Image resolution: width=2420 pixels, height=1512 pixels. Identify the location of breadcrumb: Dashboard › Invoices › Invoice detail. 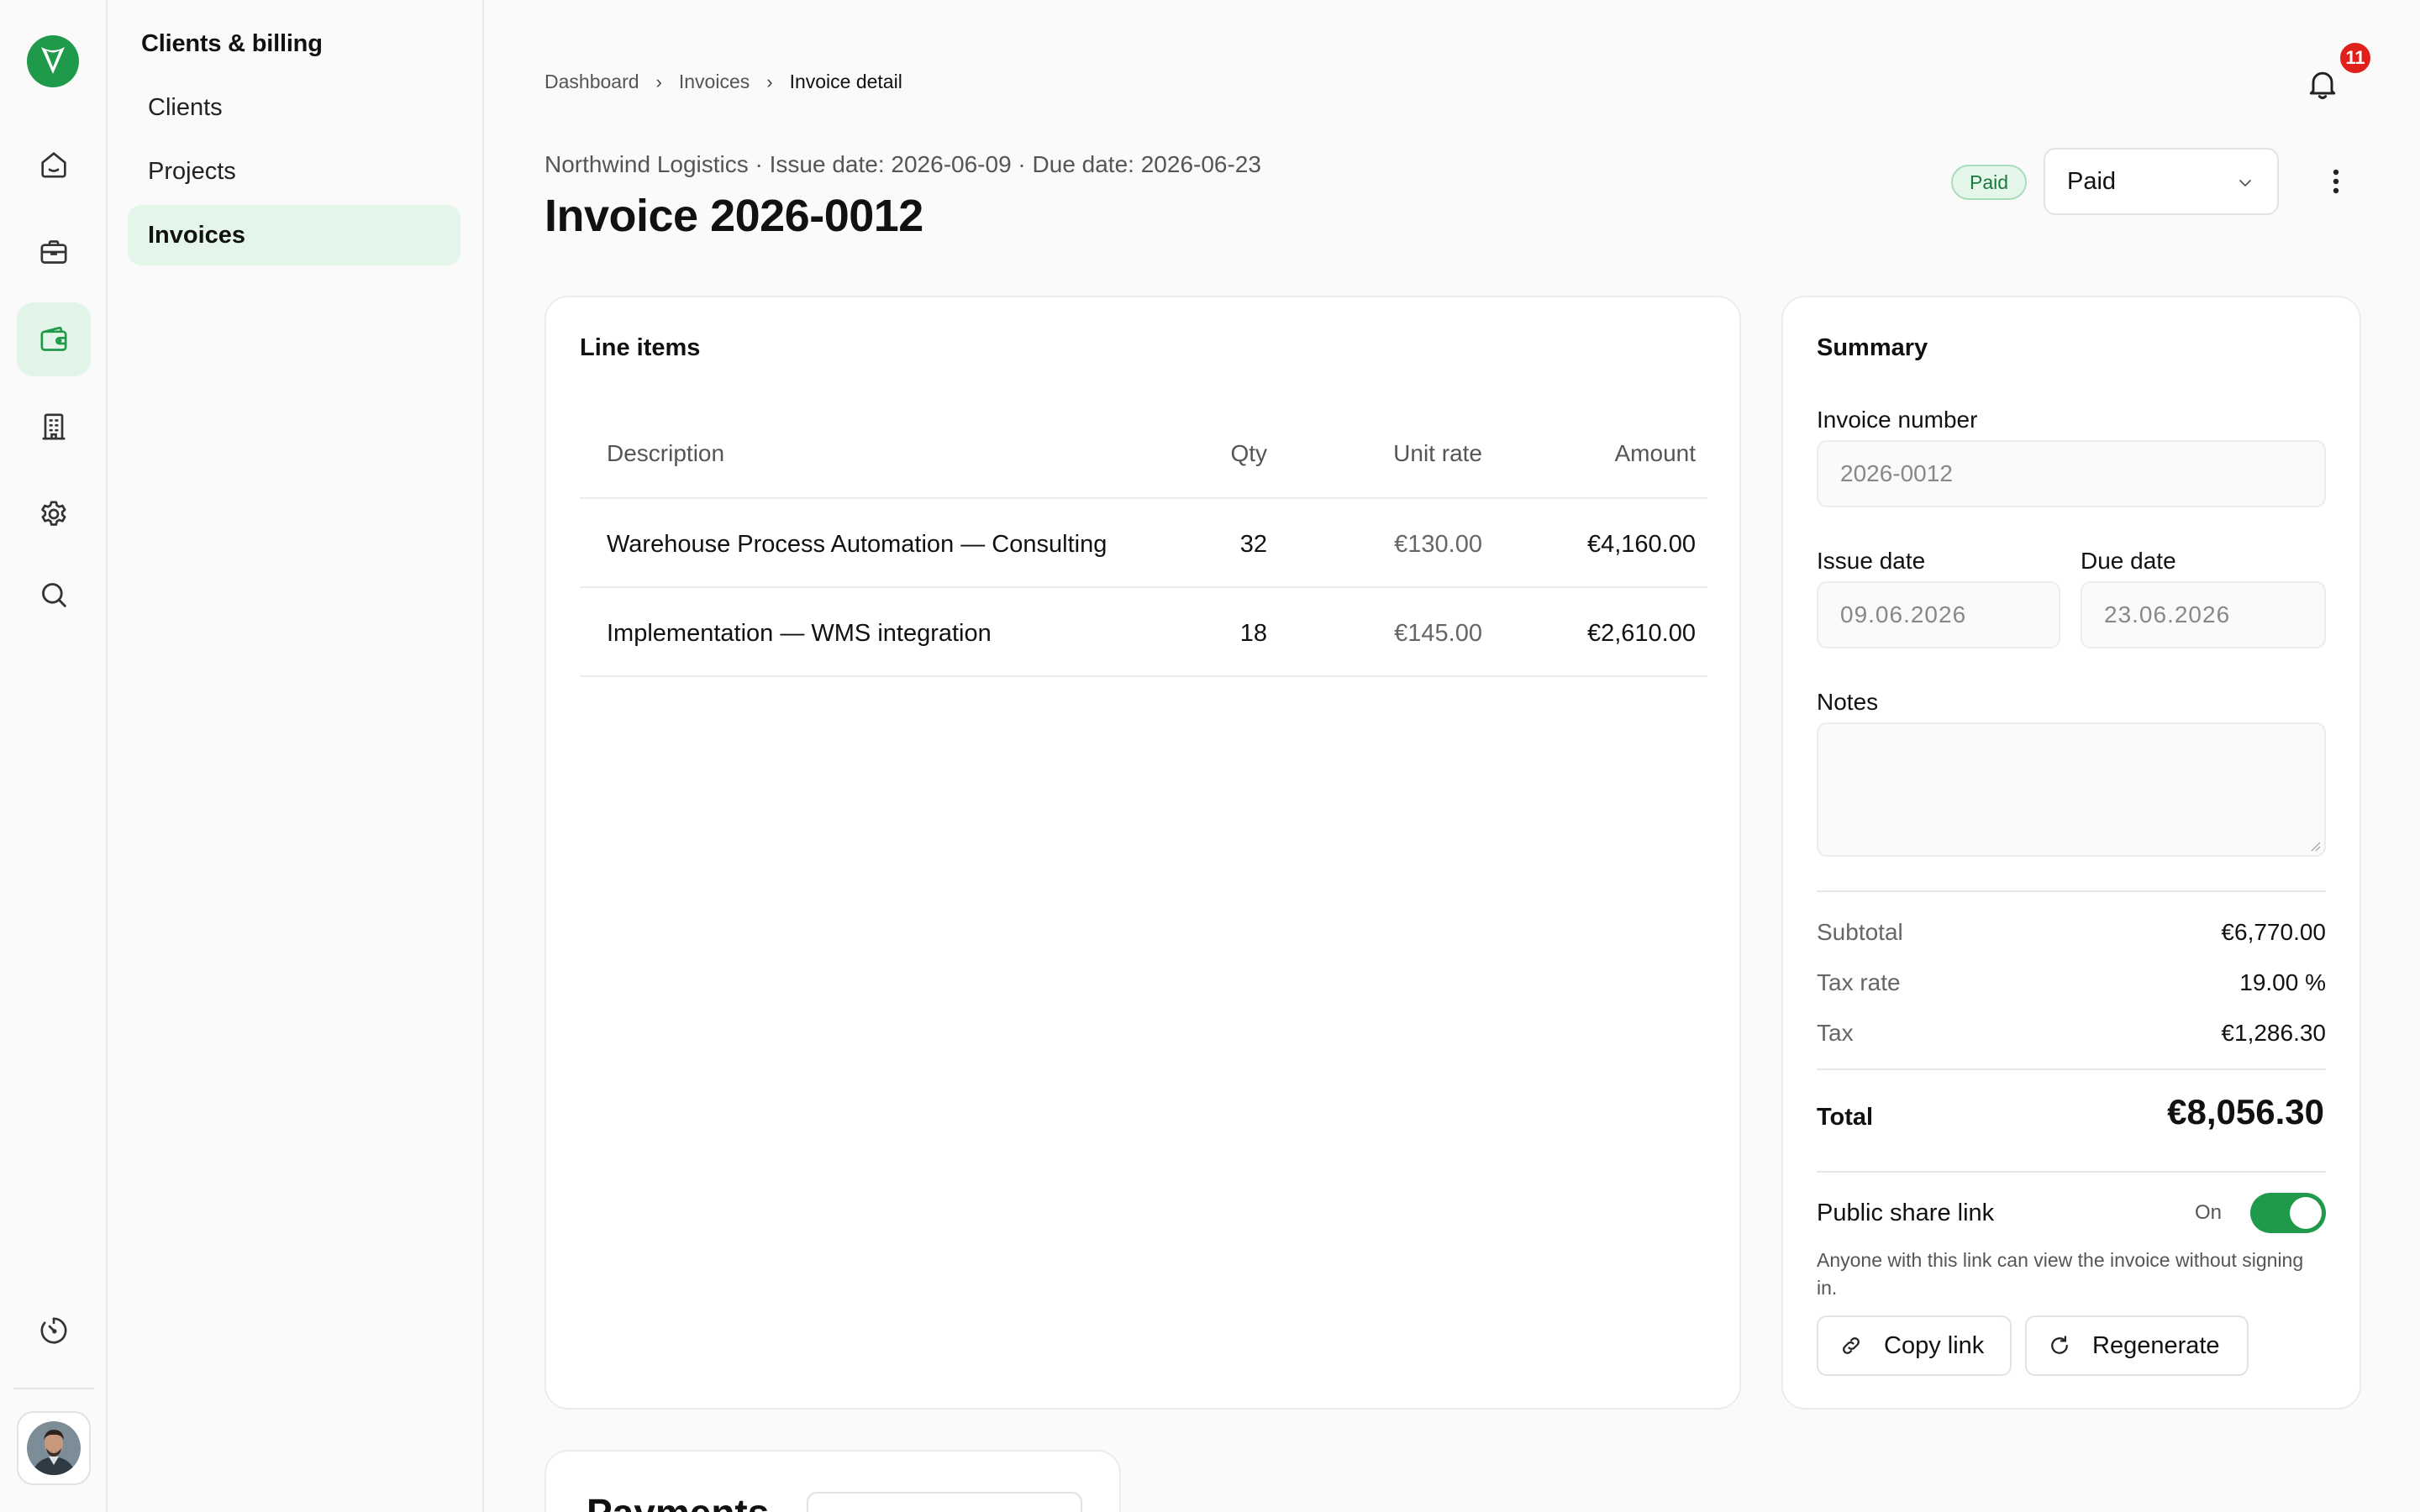
(723, 82).